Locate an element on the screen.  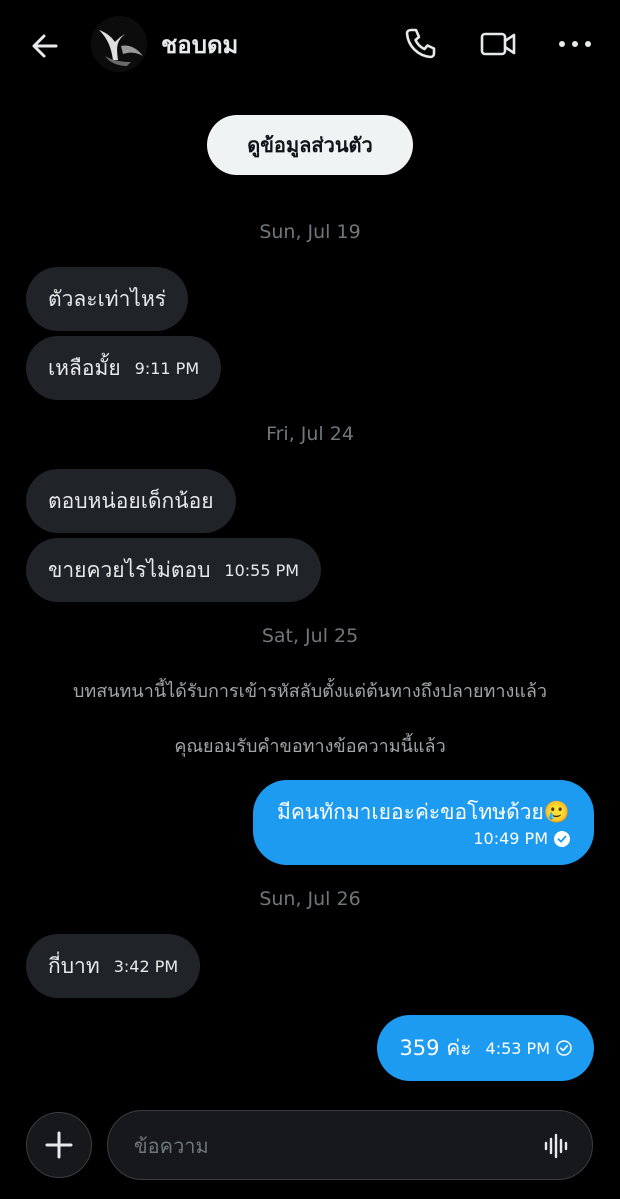
date-separator: Sat, Jul 25 is located at coordinates (310, 636).